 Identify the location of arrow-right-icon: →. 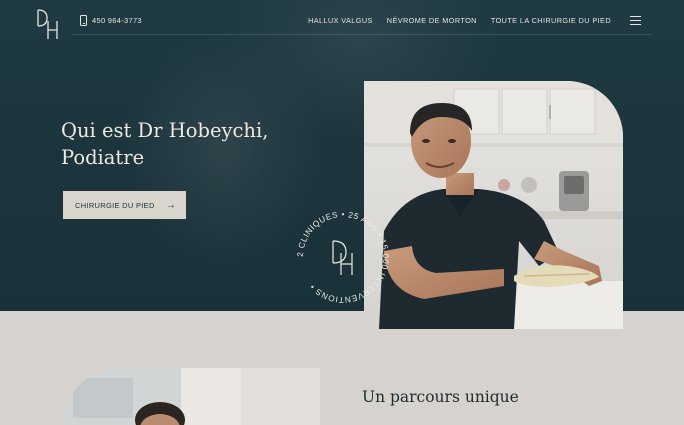
(170, 205).